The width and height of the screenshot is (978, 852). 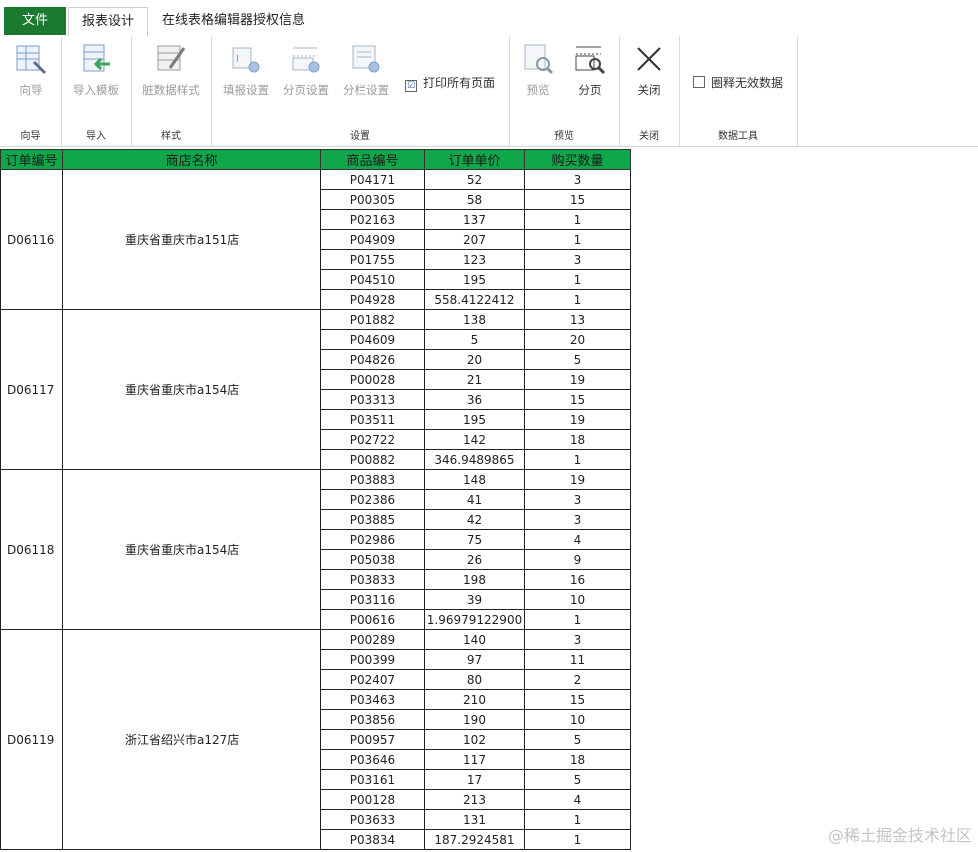 I want to click on product-id-cell: P00957, so click(x=372, y=739).